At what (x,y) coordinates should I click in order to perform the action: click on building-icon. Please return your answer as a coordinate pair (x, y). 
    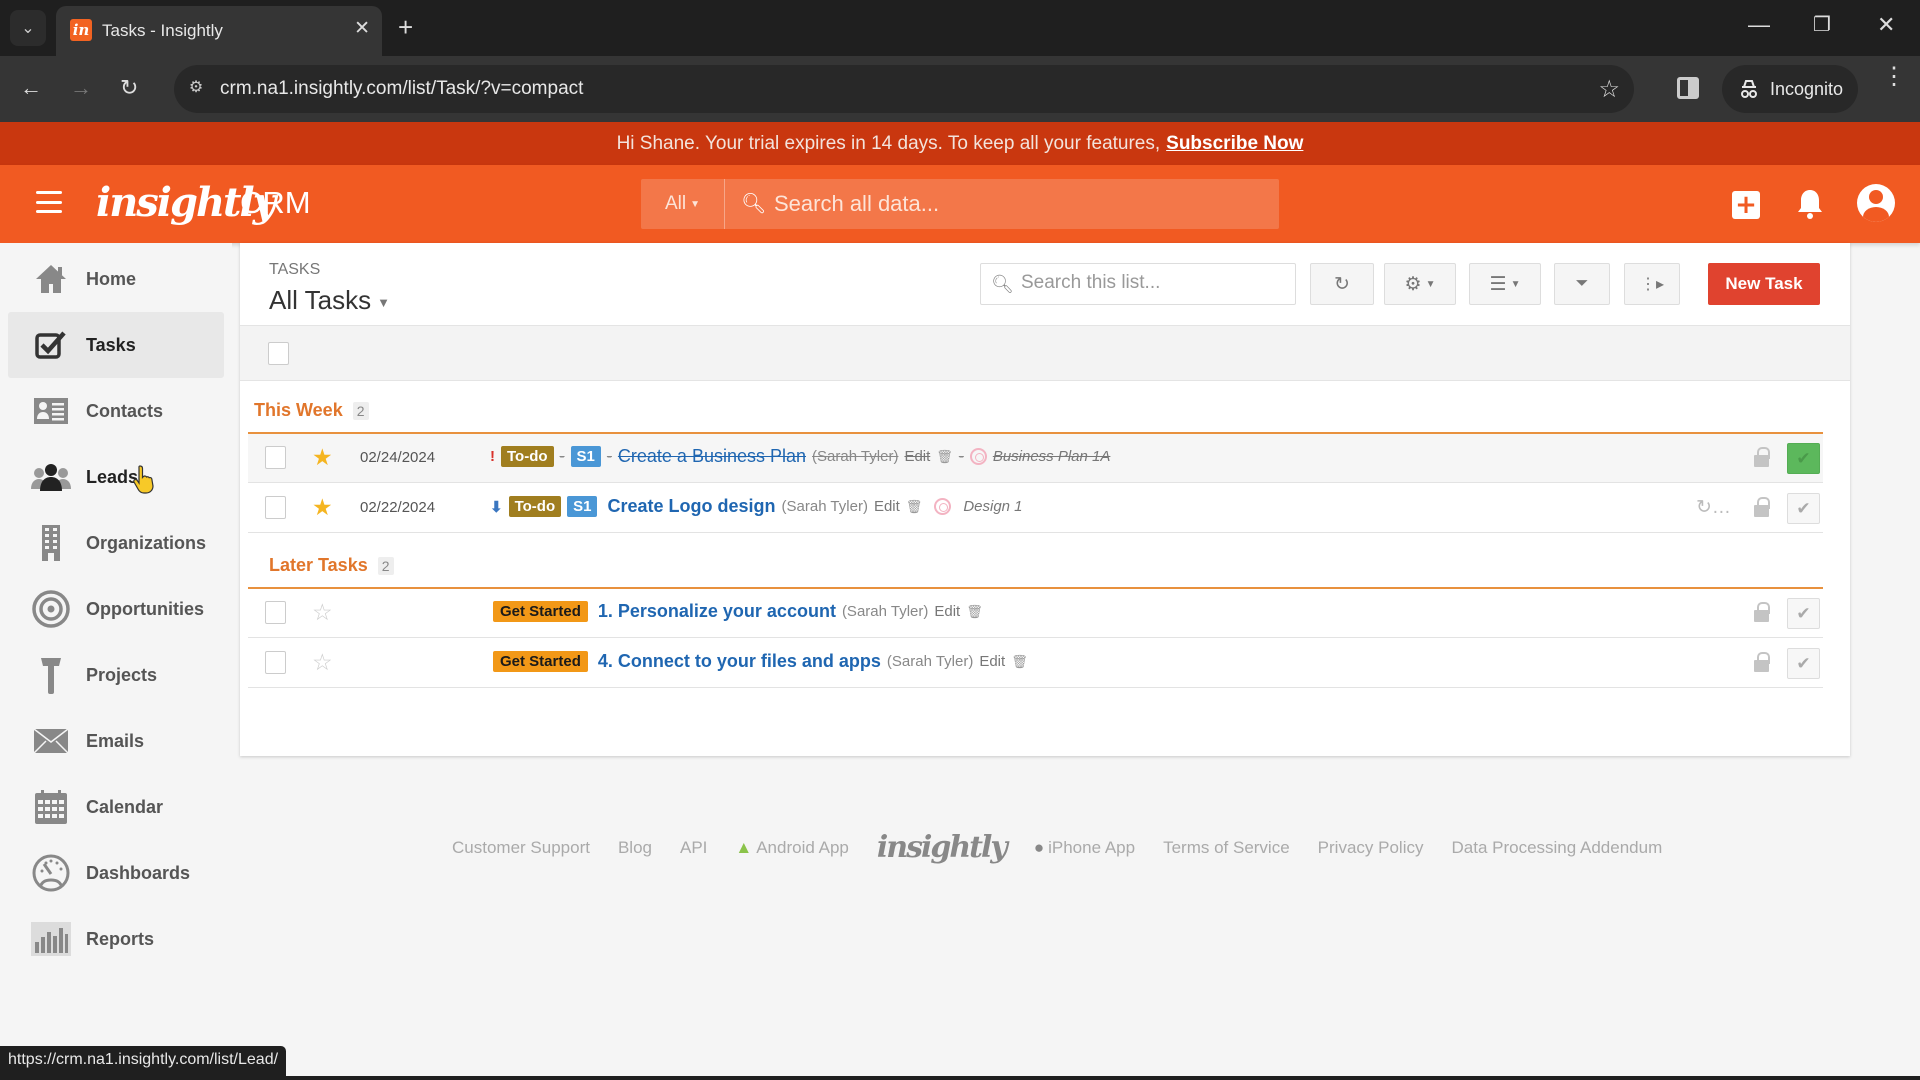
    Looking at the image, I should click on (51, 543).